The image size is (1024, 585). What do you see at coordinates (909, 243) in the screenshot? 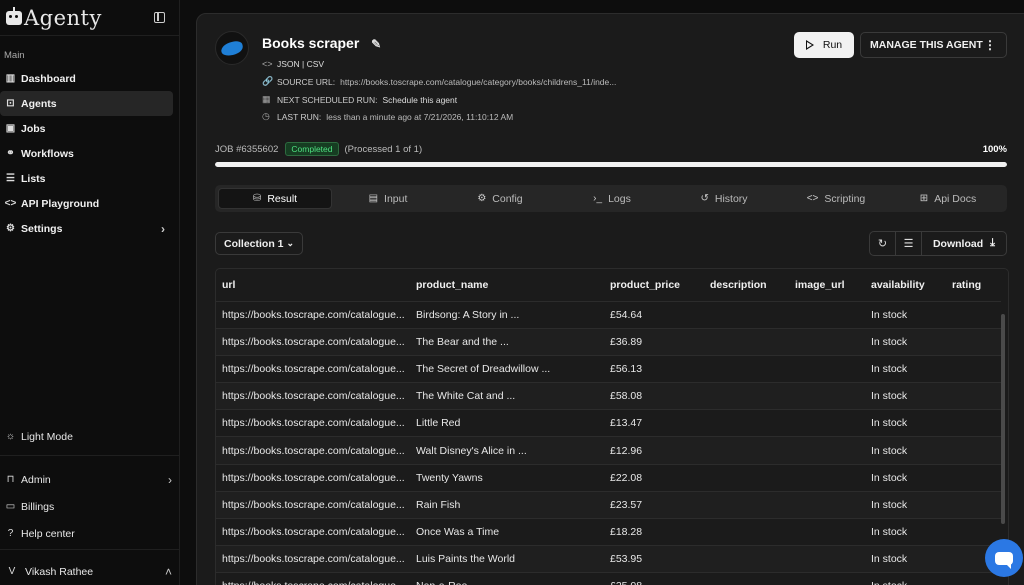
I see `list-view-icon: ☰` at bounding box center [909, 243].